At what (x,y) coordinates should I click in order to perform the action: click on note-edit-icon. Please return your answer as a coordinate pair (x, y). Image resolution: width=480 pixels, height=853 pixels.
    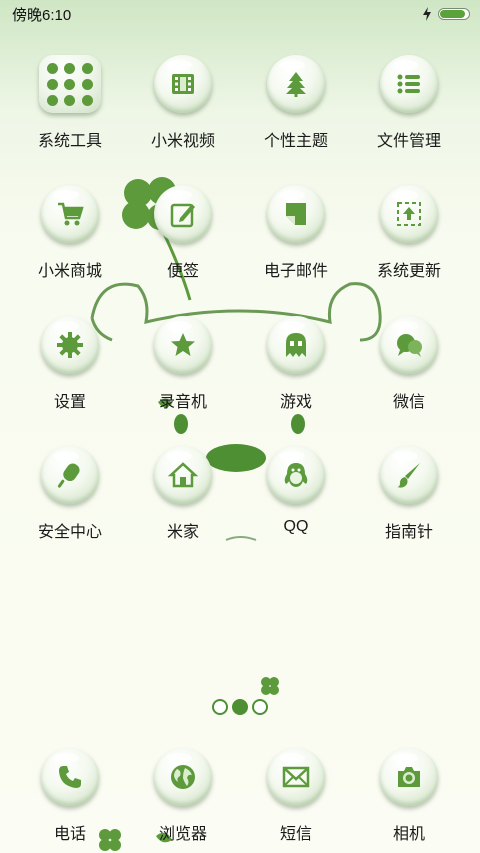
    Looking at the image, I should click on (183, 214).